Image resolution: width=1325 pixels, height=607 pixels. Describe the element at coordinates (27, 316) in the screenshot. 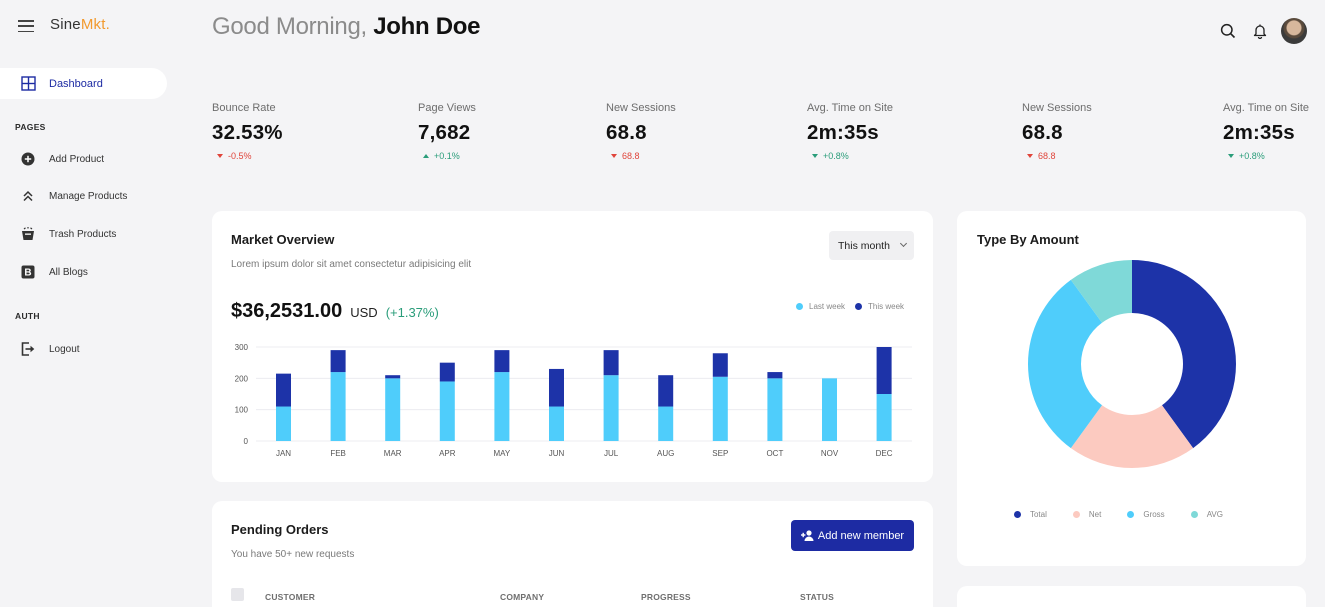

I see `section-label-auth: AUTH` at that location.